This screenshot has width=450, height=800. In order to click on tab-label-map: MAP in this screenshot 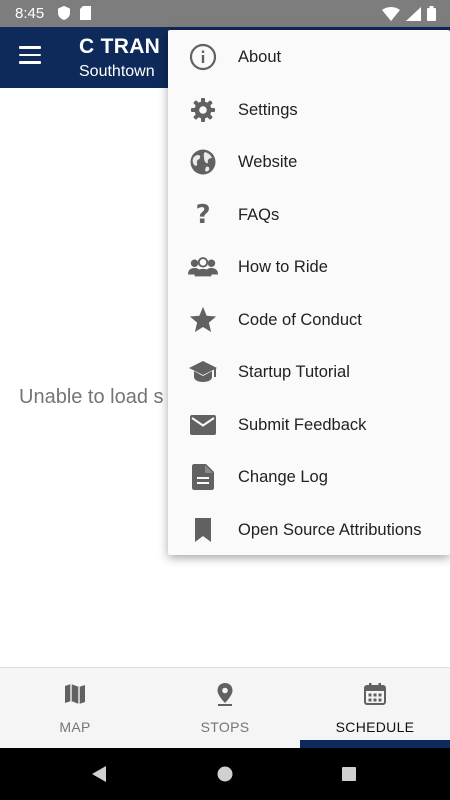, I will do `click(75, 727)`.